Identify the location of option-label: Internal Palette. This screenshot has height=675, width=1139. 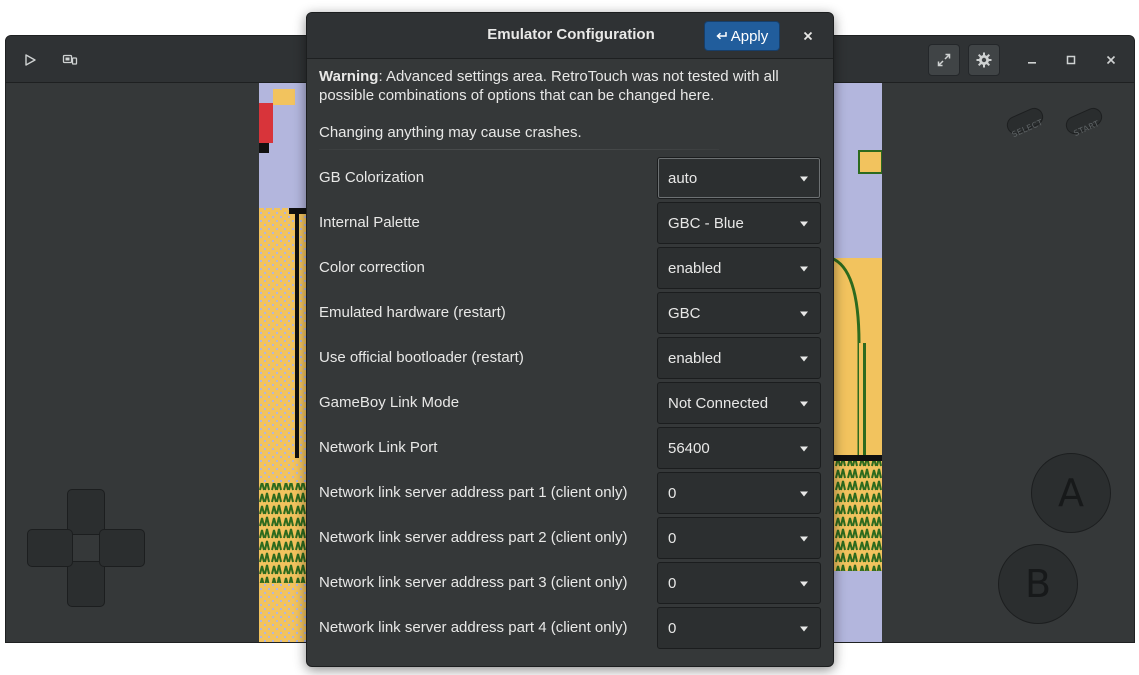
(369, 222).